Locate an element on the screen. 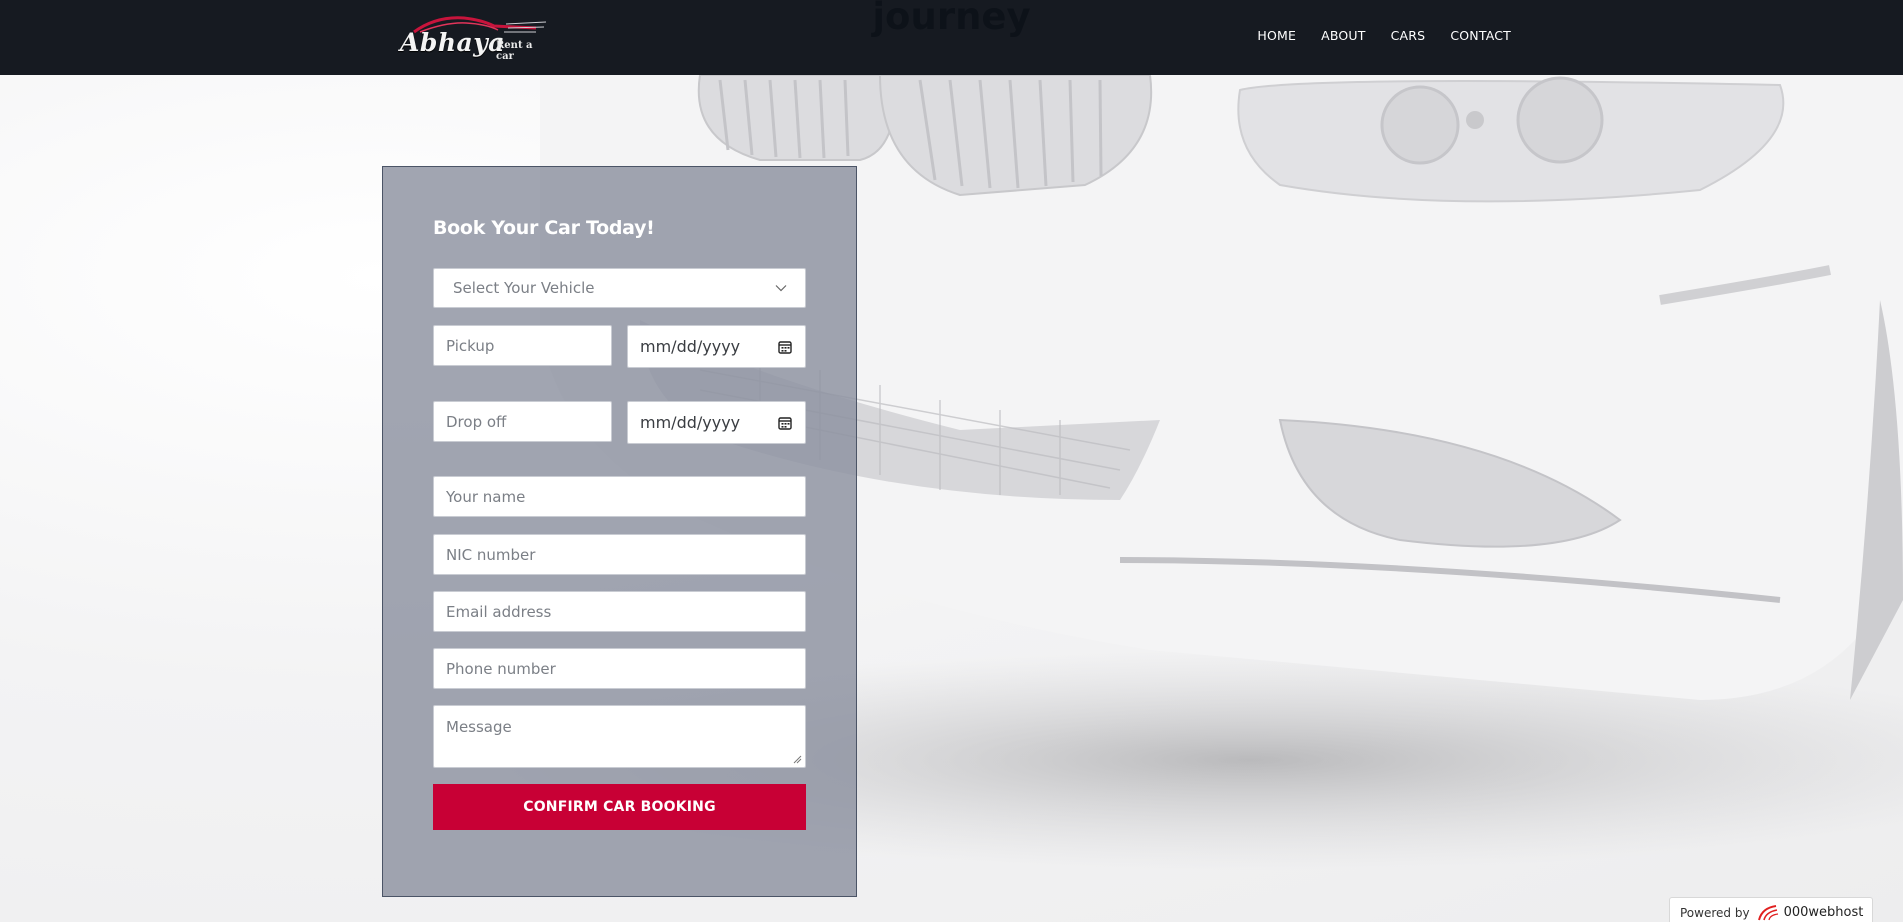  name-field is located at coordinates (619, 496).